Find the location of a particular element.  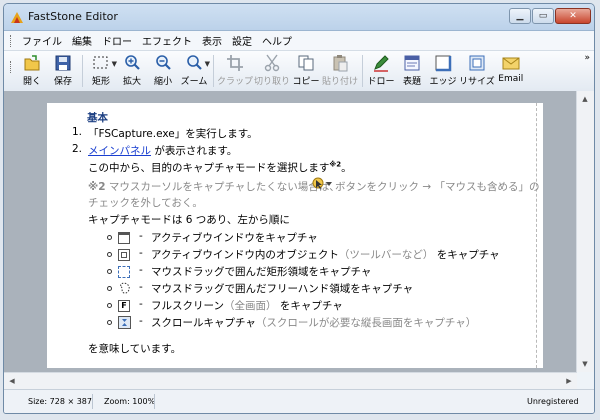

note-text: ボタンをクリック → 「マウスも含める」の is located at coordinates (437, 187).